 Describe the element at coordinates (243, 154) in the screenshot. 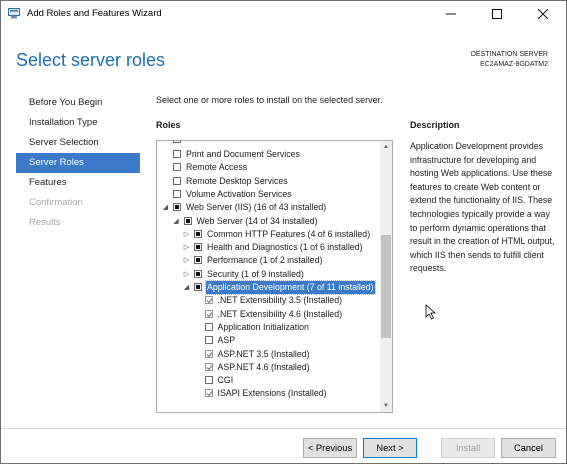

I see `role-label: Print and Document Services` at that location.